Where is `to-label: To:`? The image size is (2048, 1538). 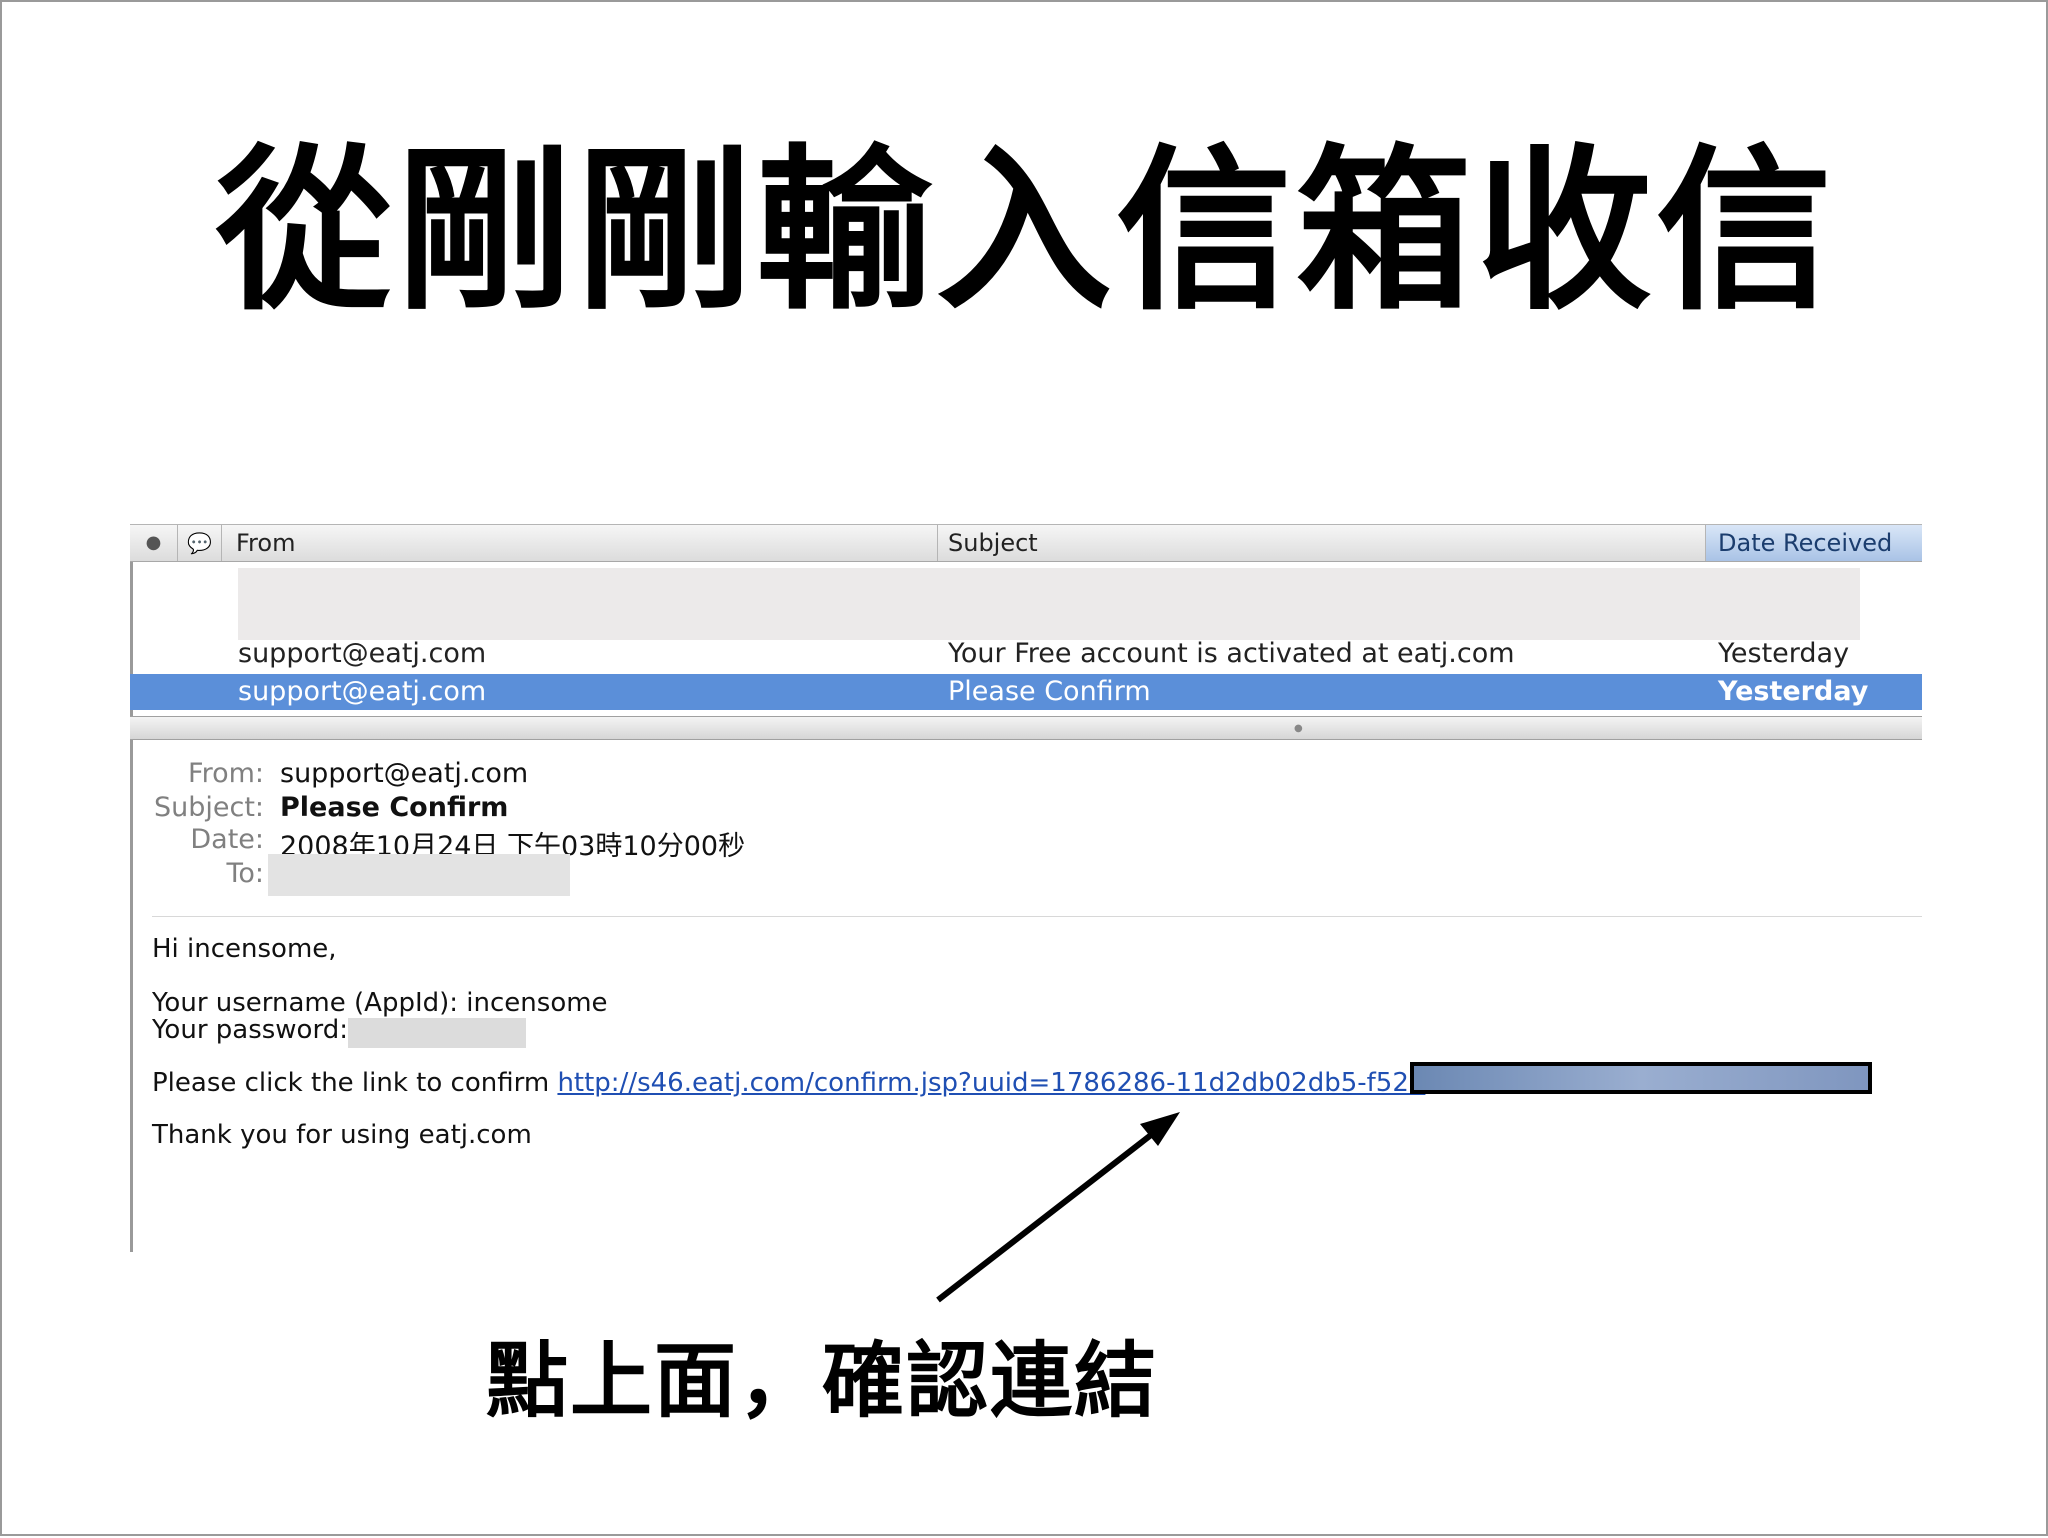
to-label: To: is located at coordinates (245, 873).